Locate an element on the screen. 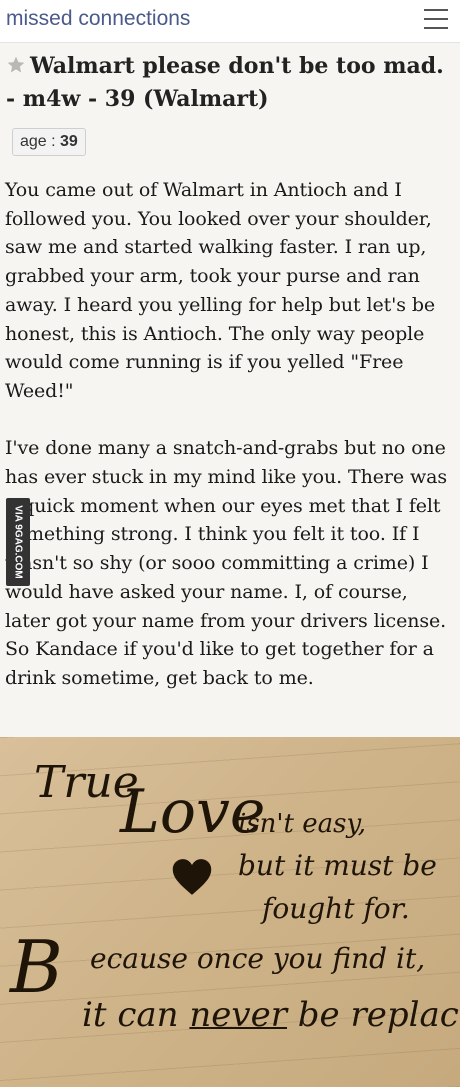  age-value: 39 is located at coordinates (69, 141).